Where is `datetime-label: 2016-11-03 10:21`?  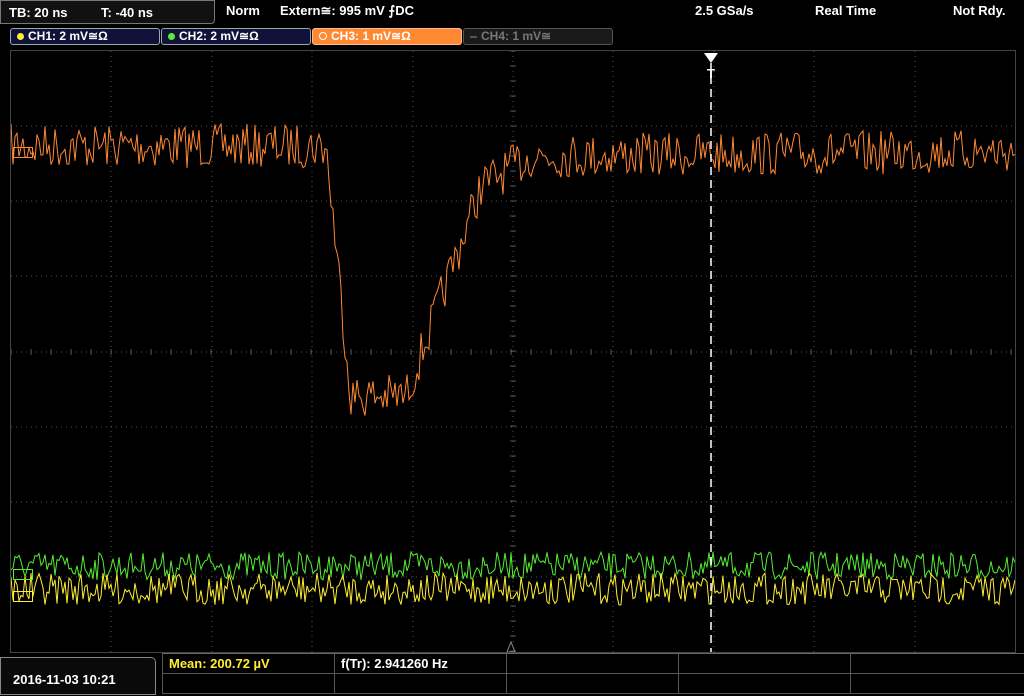
datetime-label: 2016-11-03 10:21 is located at coordinates (64, 679).